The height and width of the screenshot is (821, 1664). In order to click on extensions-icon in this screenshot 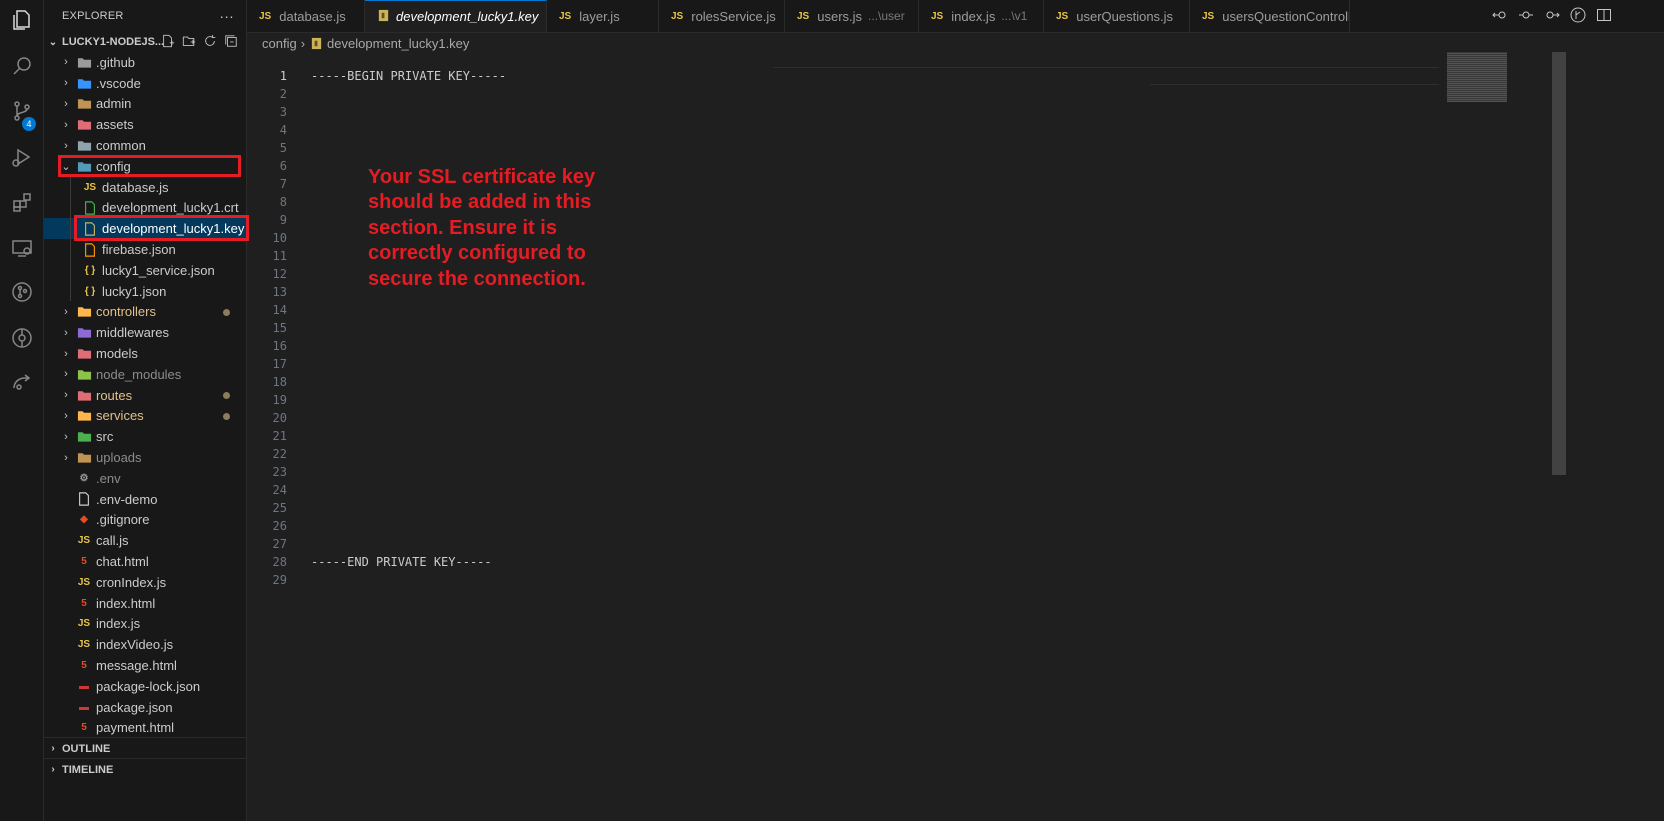, I will do `click(21, 203)`.